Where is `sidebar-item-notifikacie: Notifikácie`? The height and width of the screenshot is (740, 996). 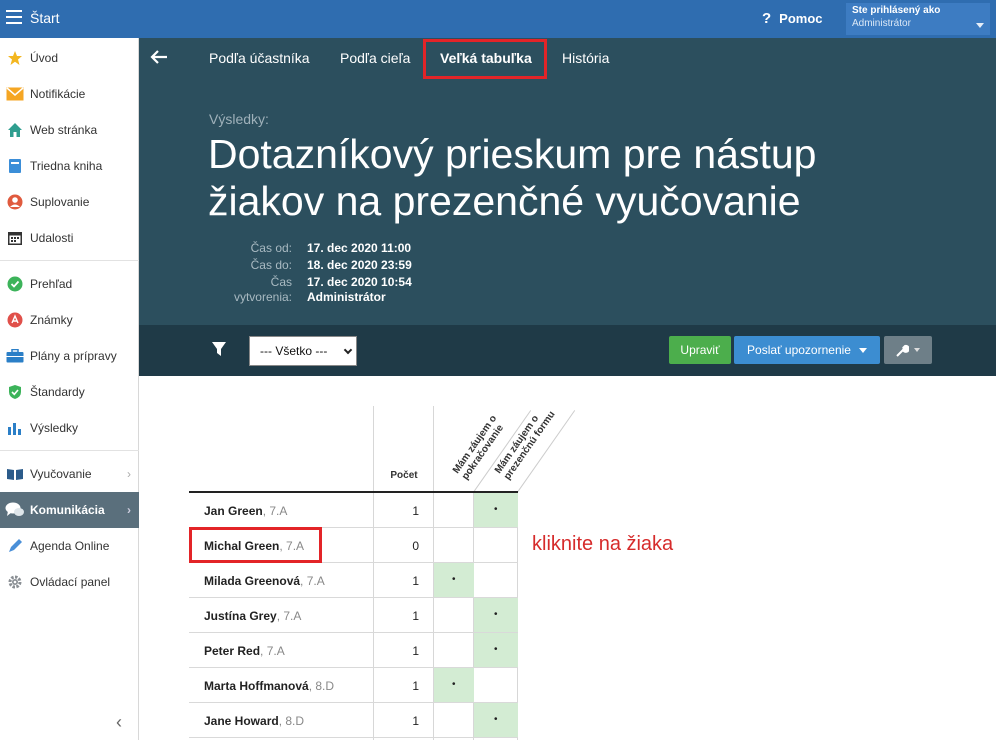 sidebar-item-notifikacie: Notifikácie is located at coordinates (69, 94).